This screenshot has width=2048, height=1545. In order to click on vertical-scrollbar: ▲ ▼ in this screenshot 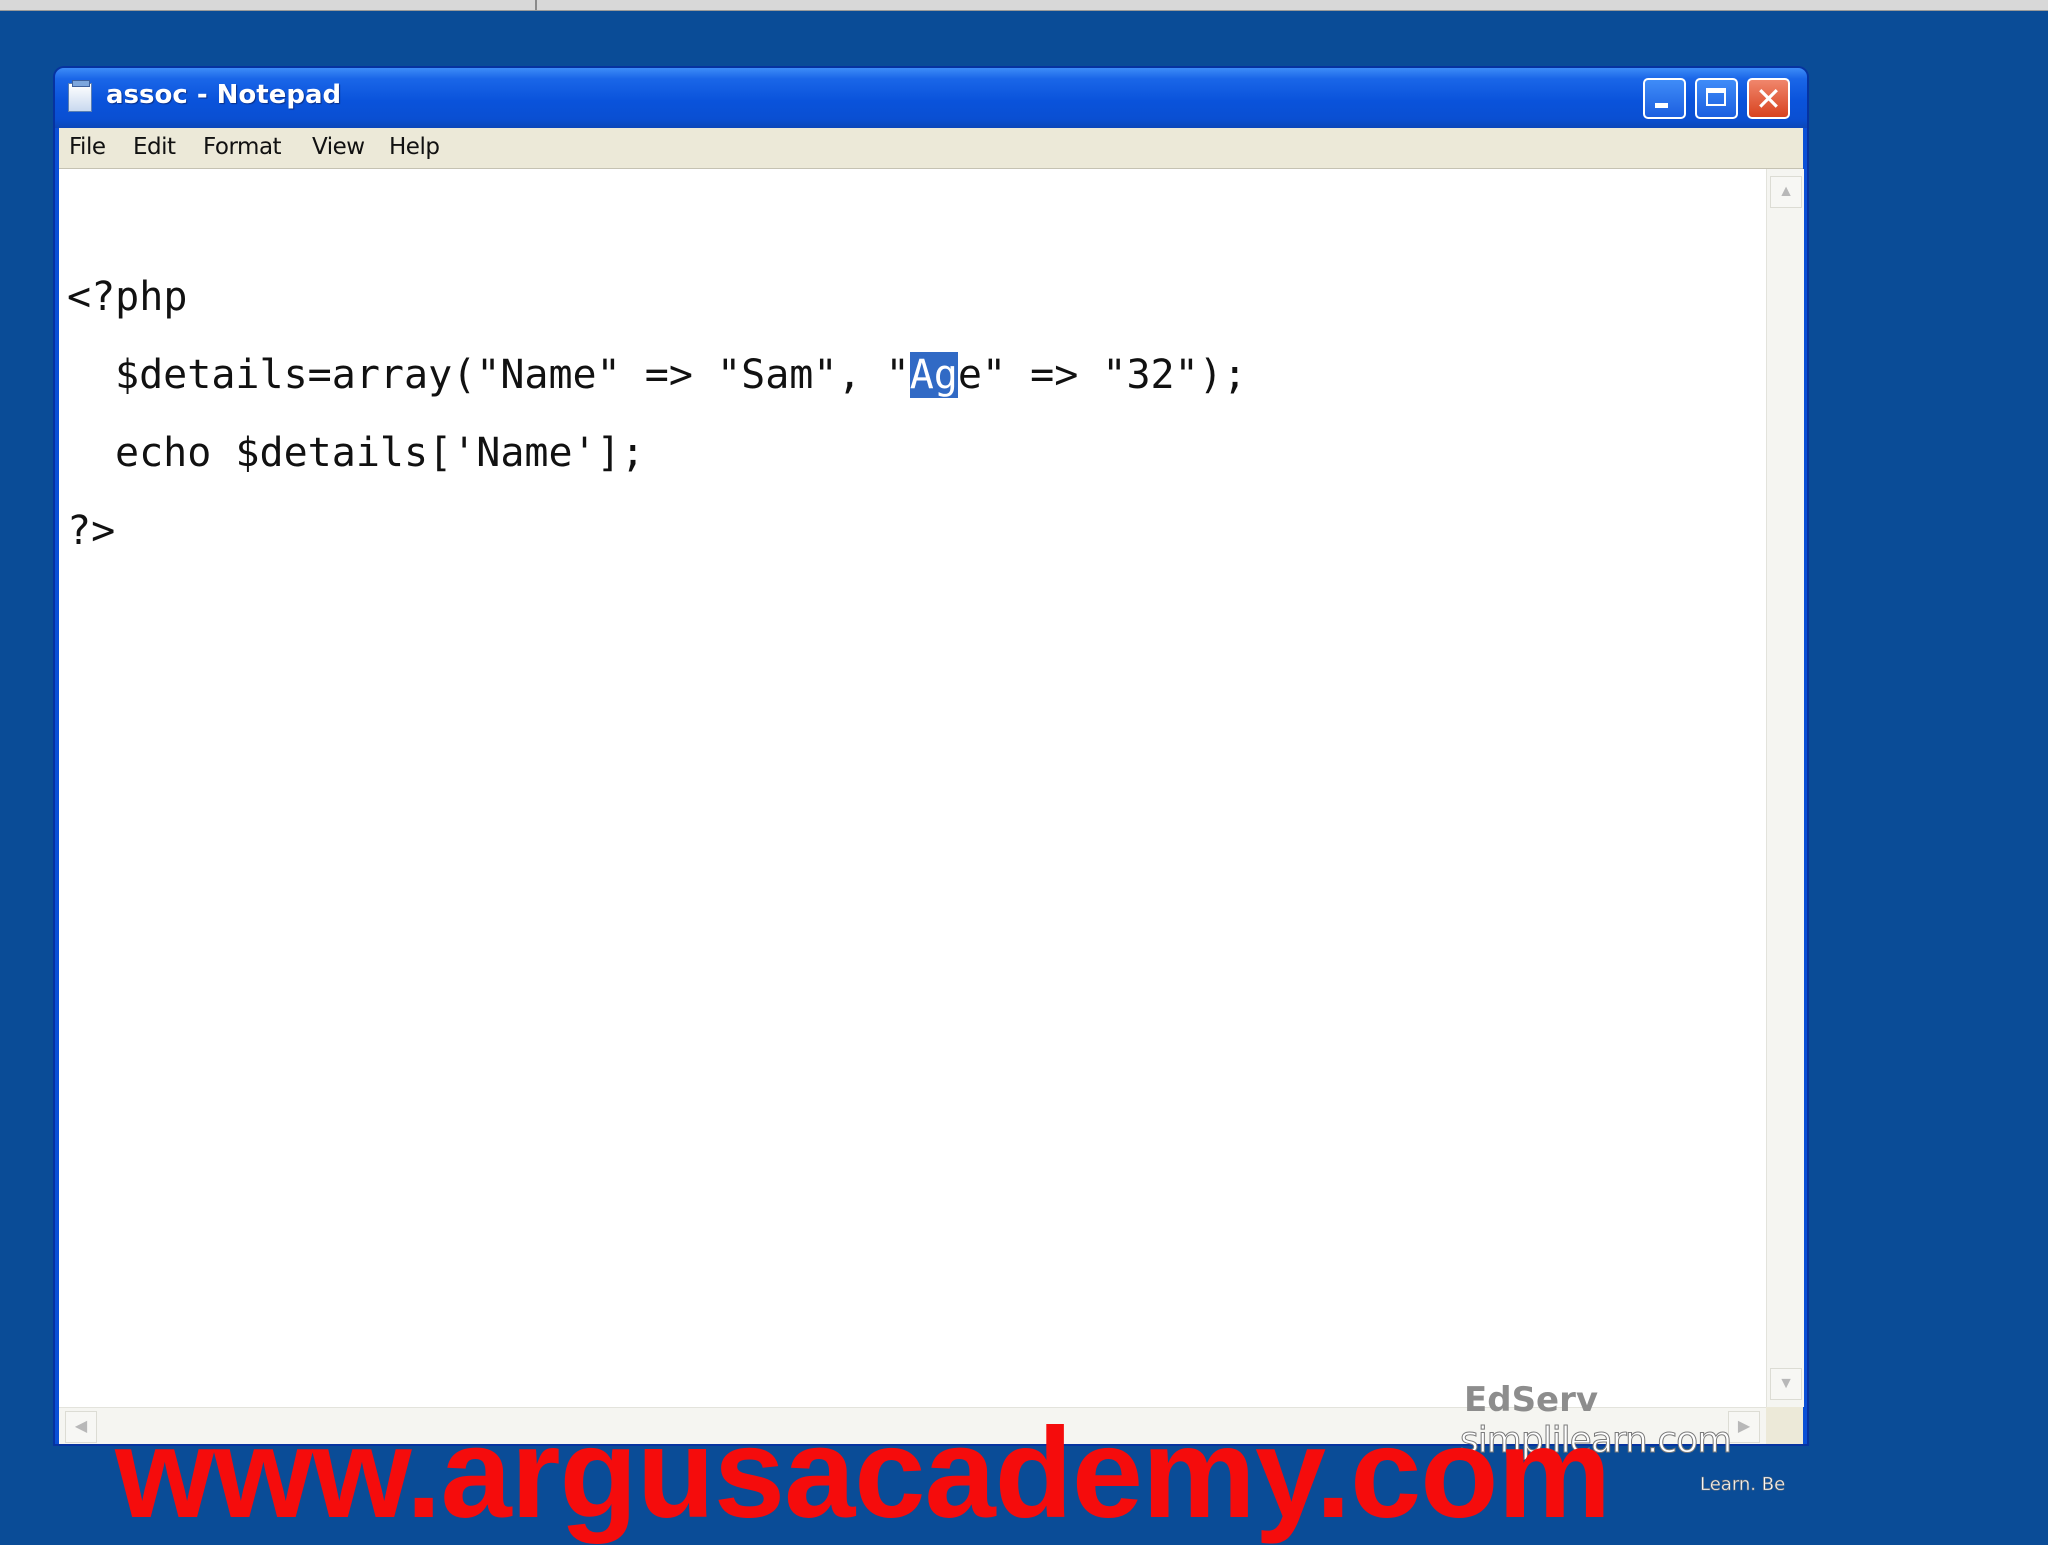, I will do `click(1785, 788)`.